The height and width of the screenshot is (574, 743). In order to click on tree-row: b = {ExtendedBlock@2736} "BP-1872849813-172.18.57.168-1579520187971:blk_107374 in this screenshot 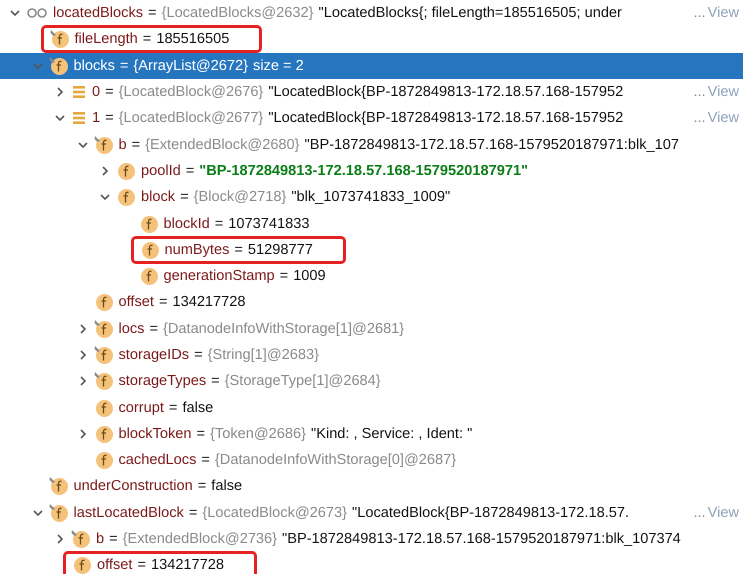, I will do `click(371, 539)`.